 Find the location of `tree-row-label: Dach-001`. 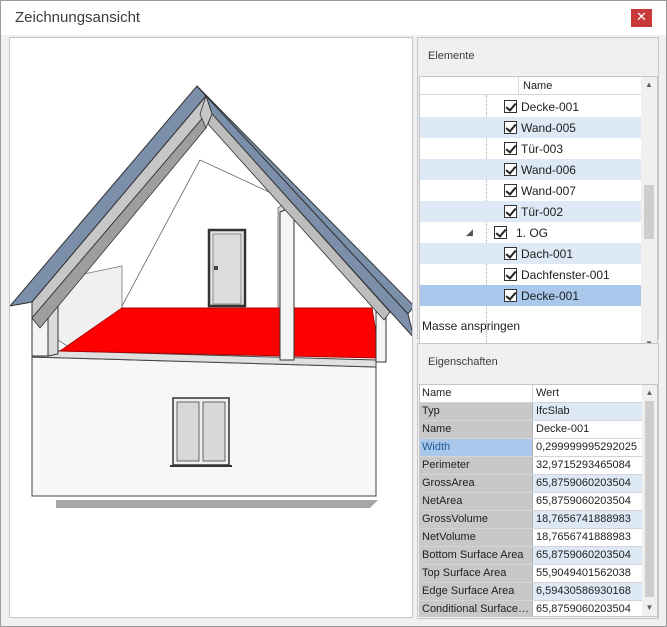

tree-row-label: Dach-001 is located at coordinates (547, 254).